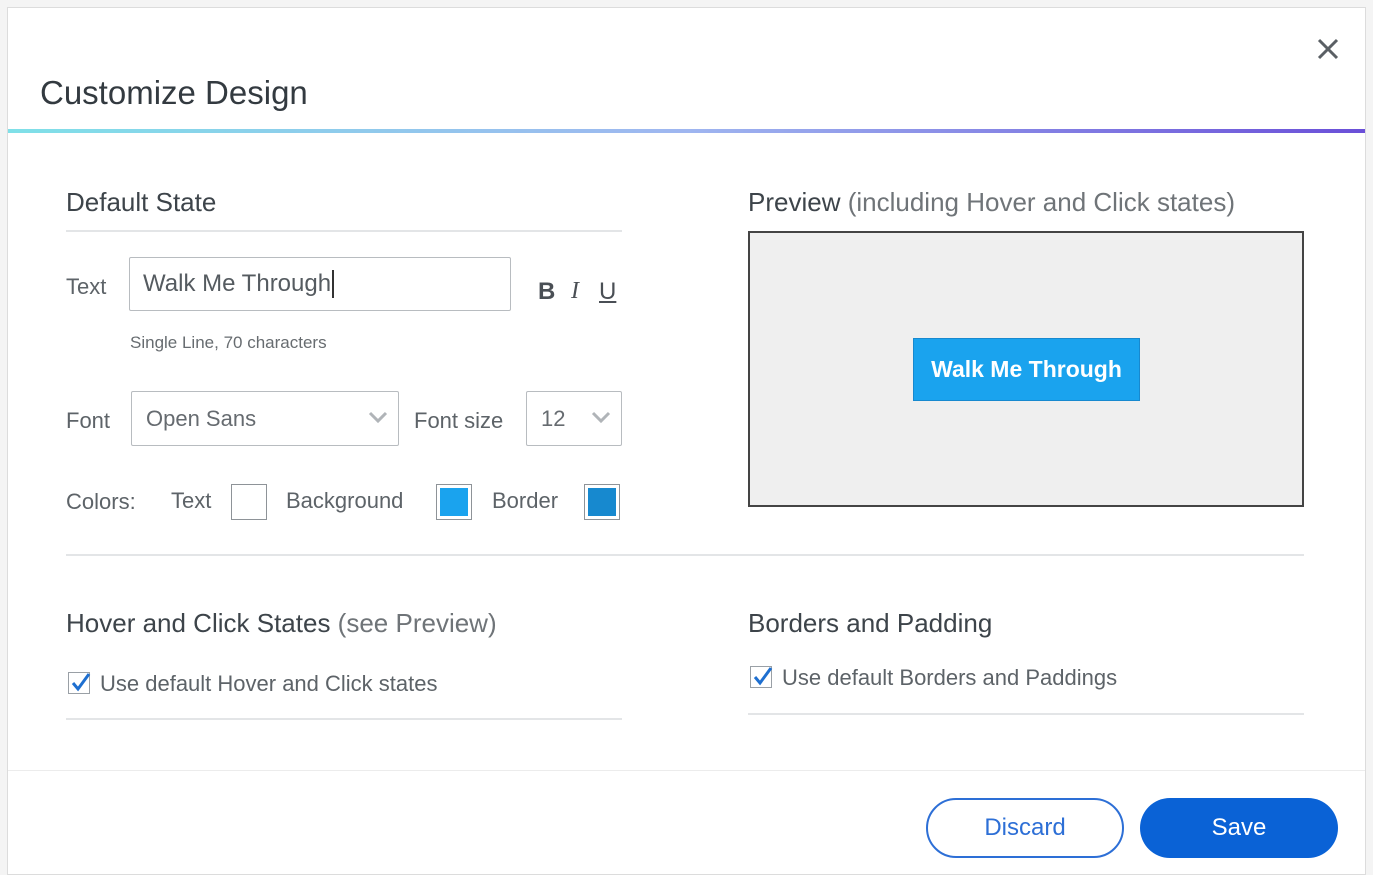  I want to click on italic-button: I, so click(575, 291).